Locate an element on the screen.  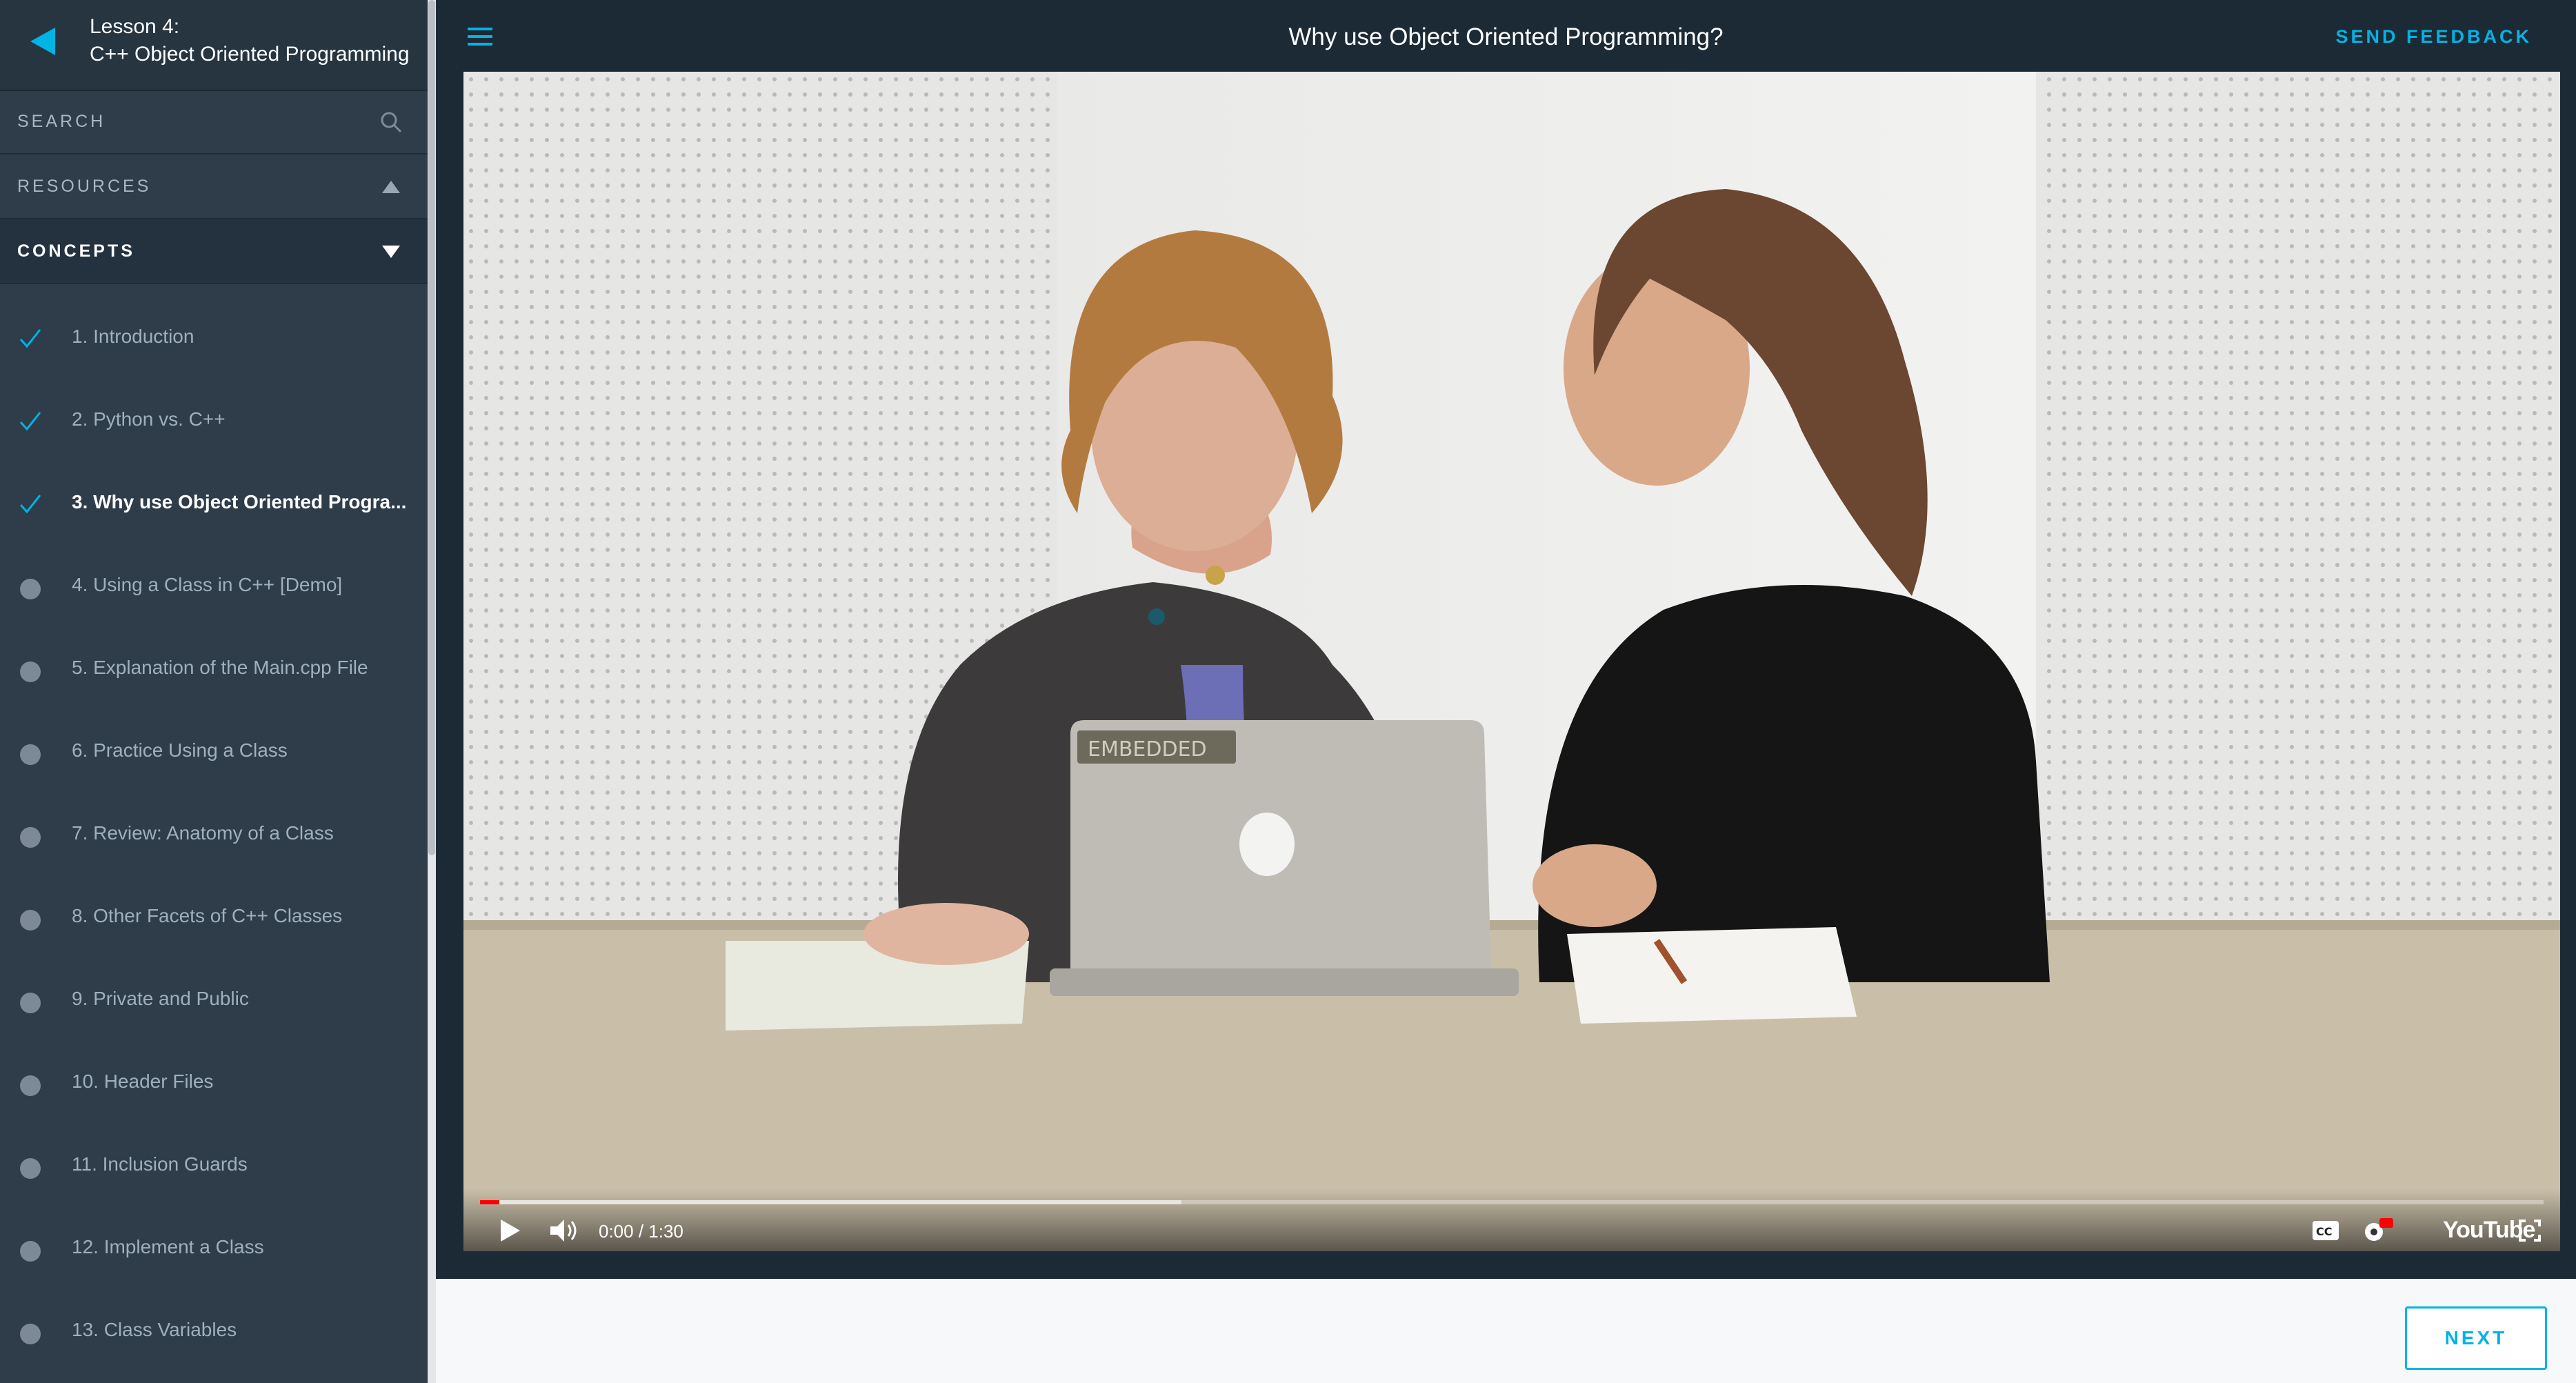
laptop-sticker-text: EMBEDDED is located at coordinates (1147, 749).